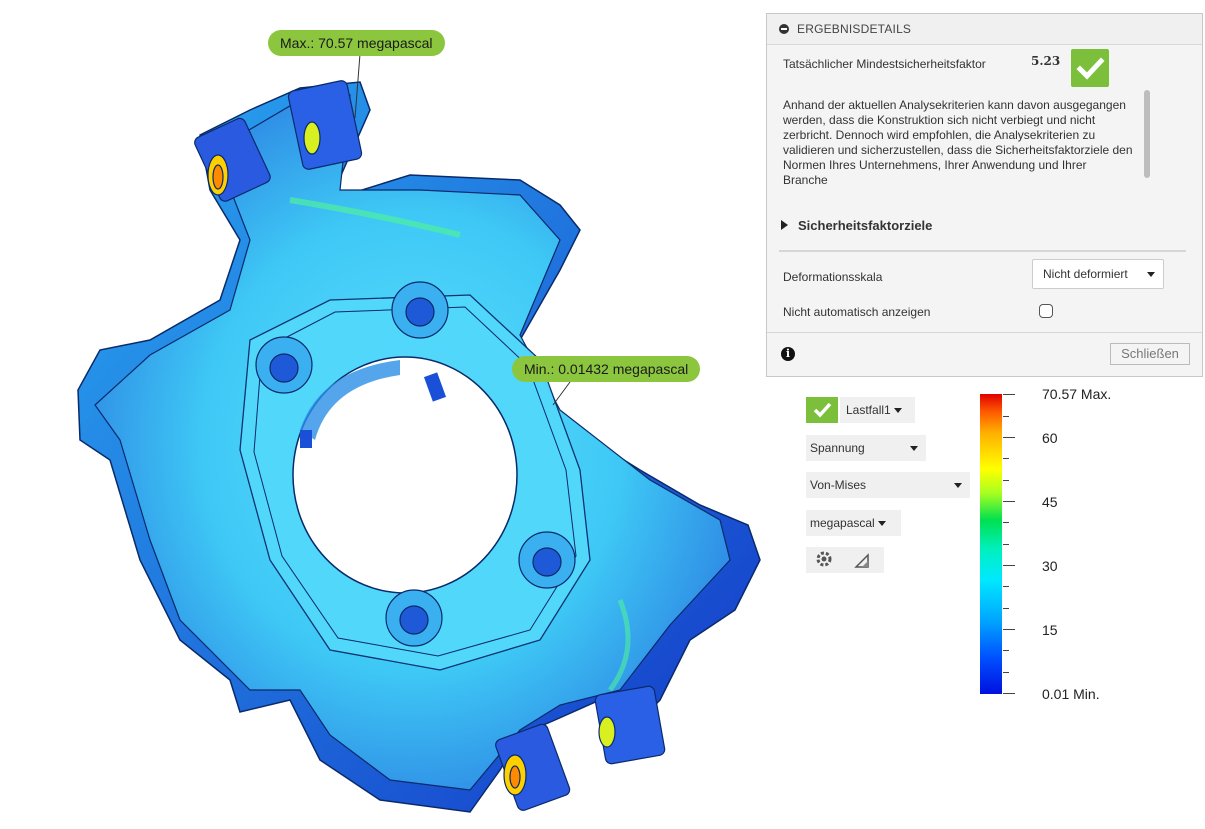 The width and height of the screenshot is (1205, 829). What do you see at coordinates (1050, 502) in the screenshot?
I see `scale-label-45: 45` at bounding box center [1050, 502].